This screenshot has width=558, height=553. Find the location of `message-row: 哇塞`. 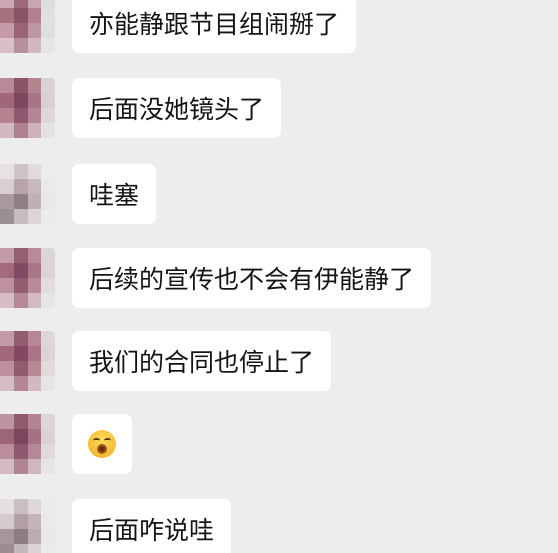

message-row: 哇塞 is located at coordinates (279, 194).